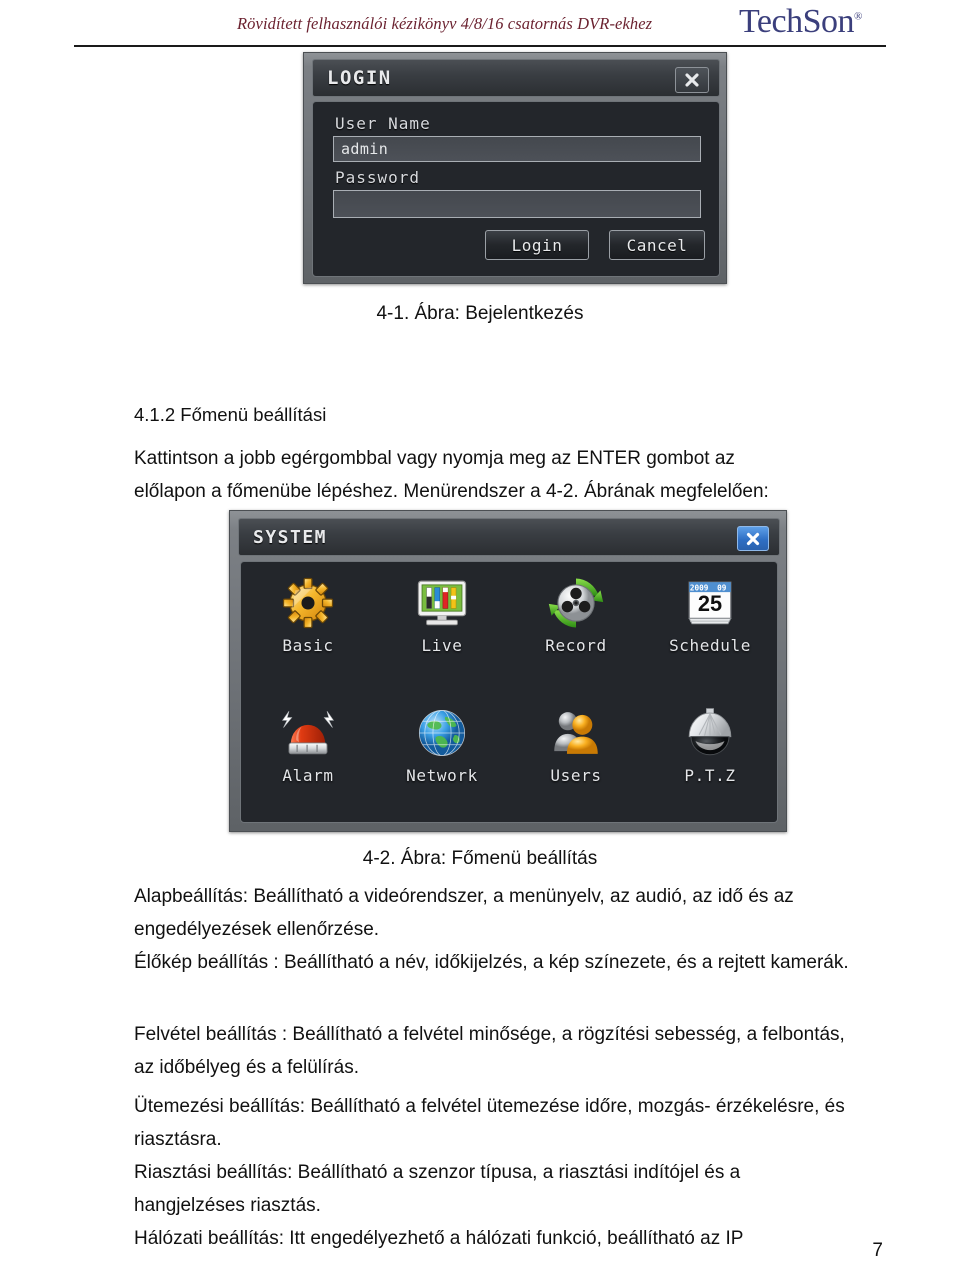  I want to click on logo-text: TechSon, so click(797, 21).